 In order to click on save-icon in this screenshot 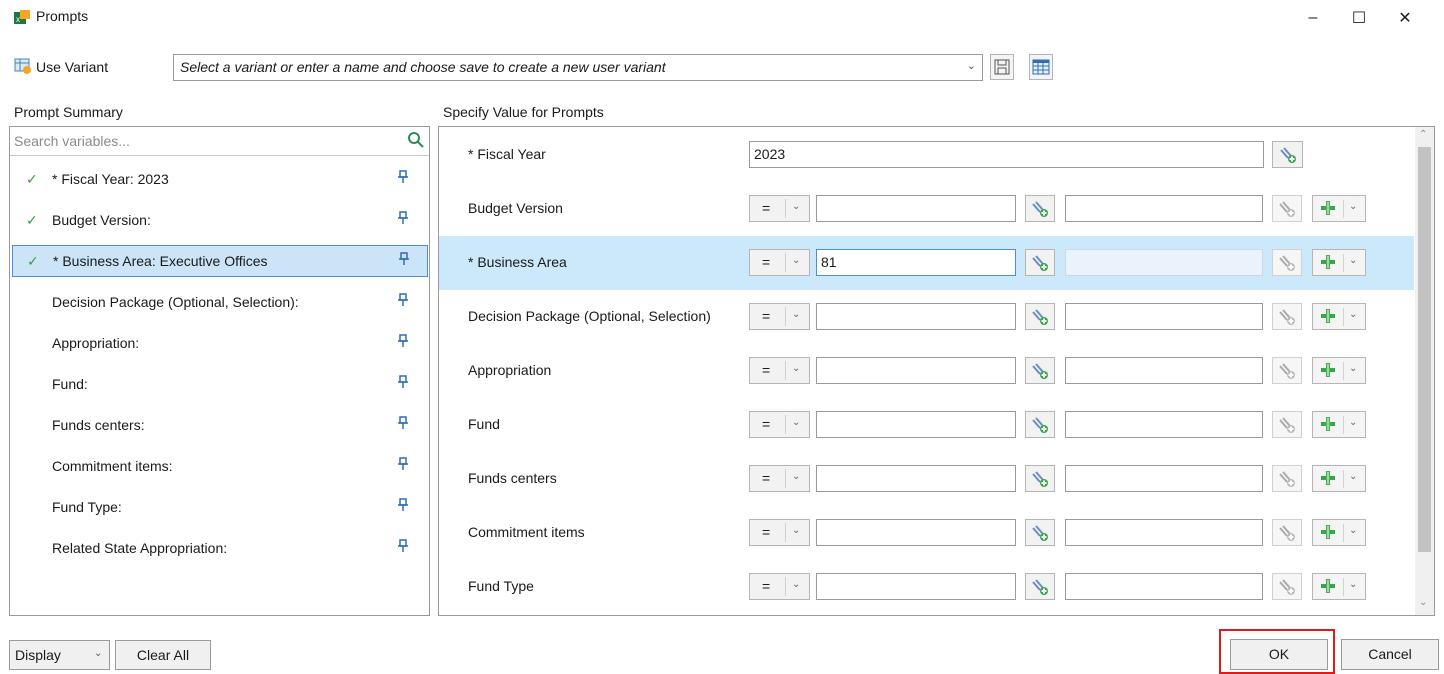, I will do `click(1002, 67)`.